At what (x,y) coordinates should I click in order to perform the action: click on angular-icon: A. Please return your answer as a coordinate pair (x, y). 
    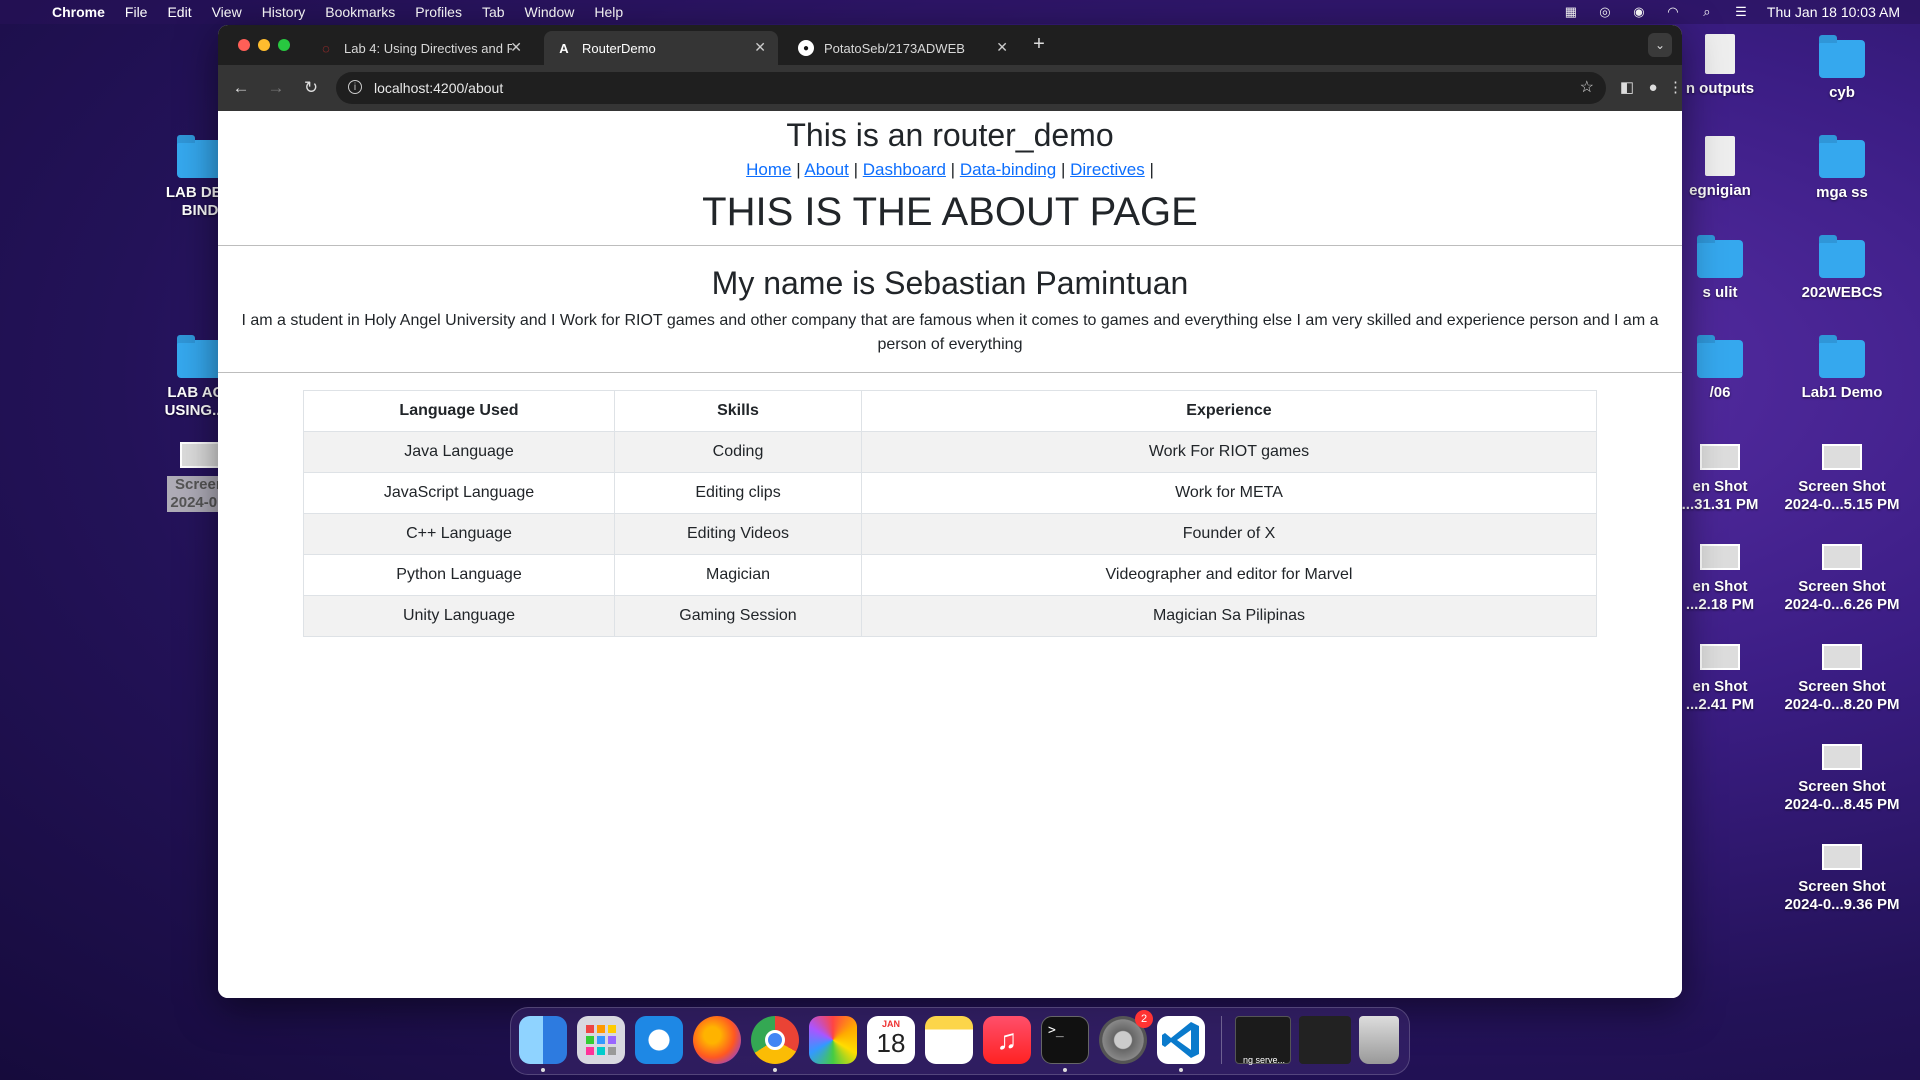
    Looking at the image, I should click on (564, 48).